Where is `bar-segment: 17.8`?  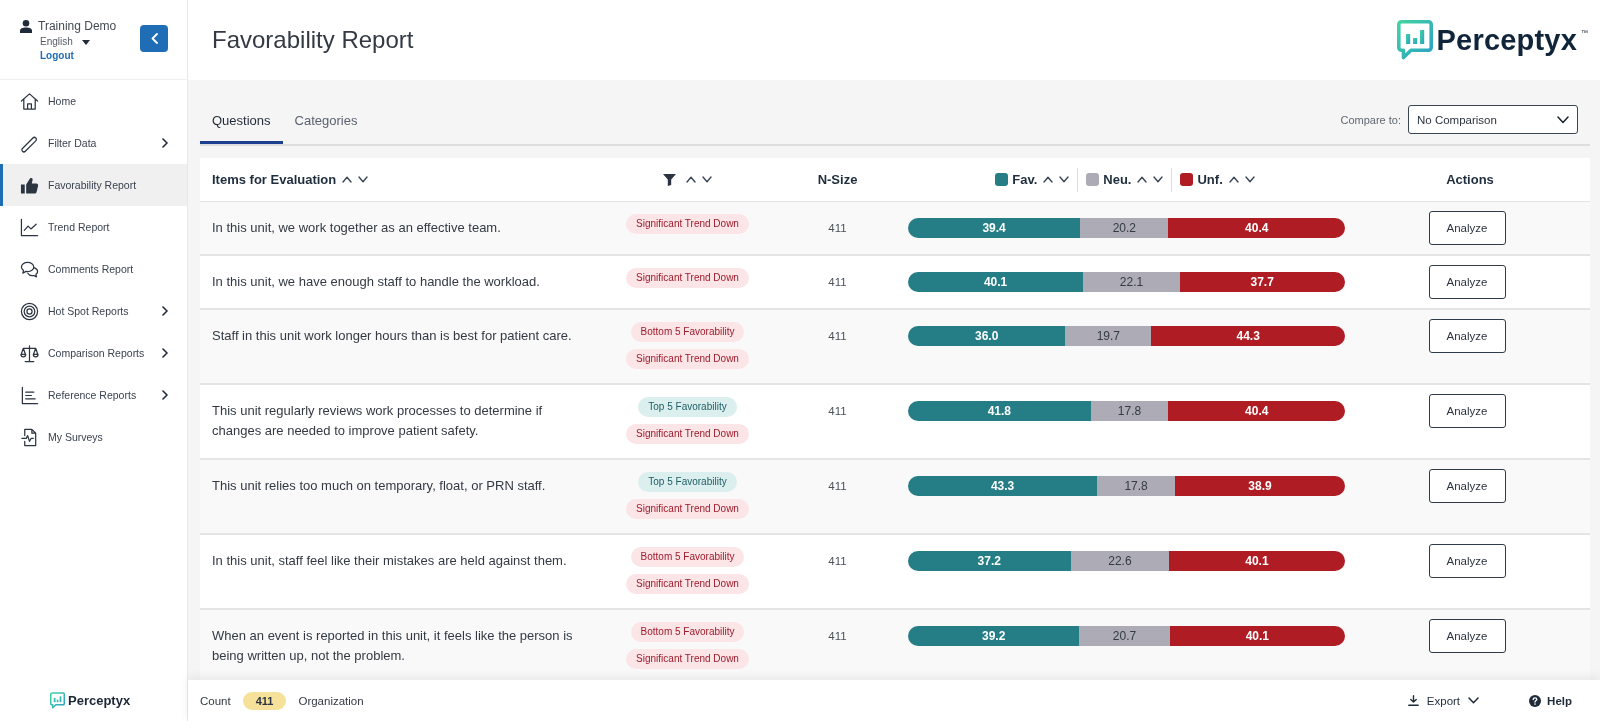 bar-segment: 17.8 is located at coordinates (1136, 486).